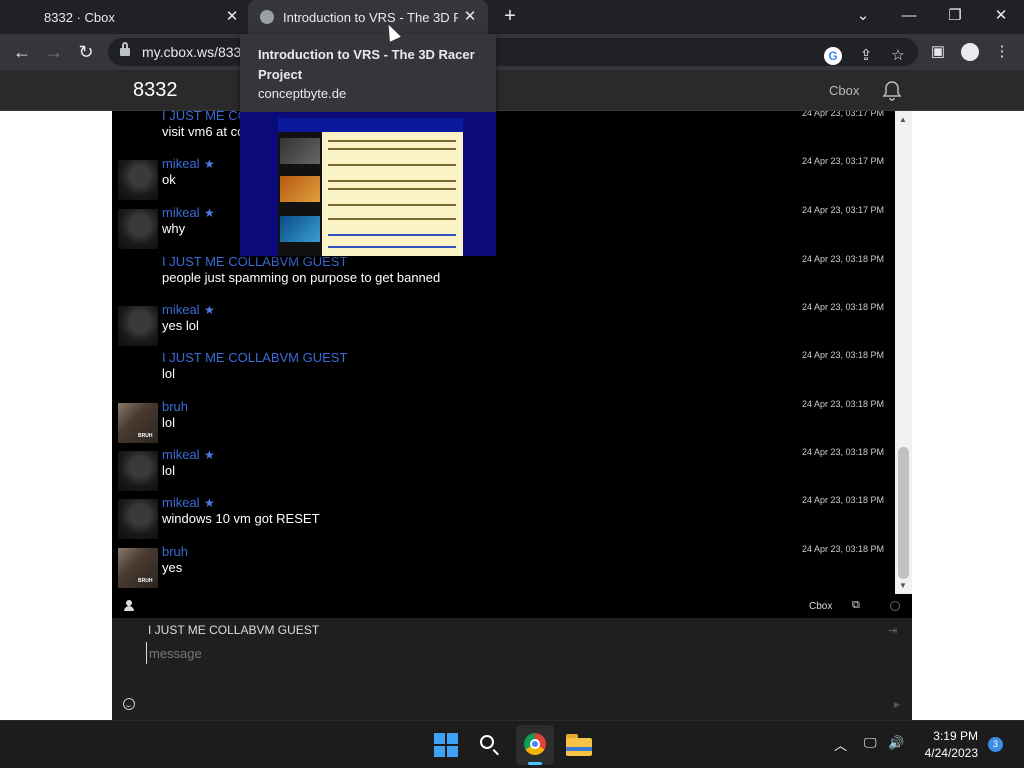  I want to click on login-icon: ⇥, so click(892, 630).